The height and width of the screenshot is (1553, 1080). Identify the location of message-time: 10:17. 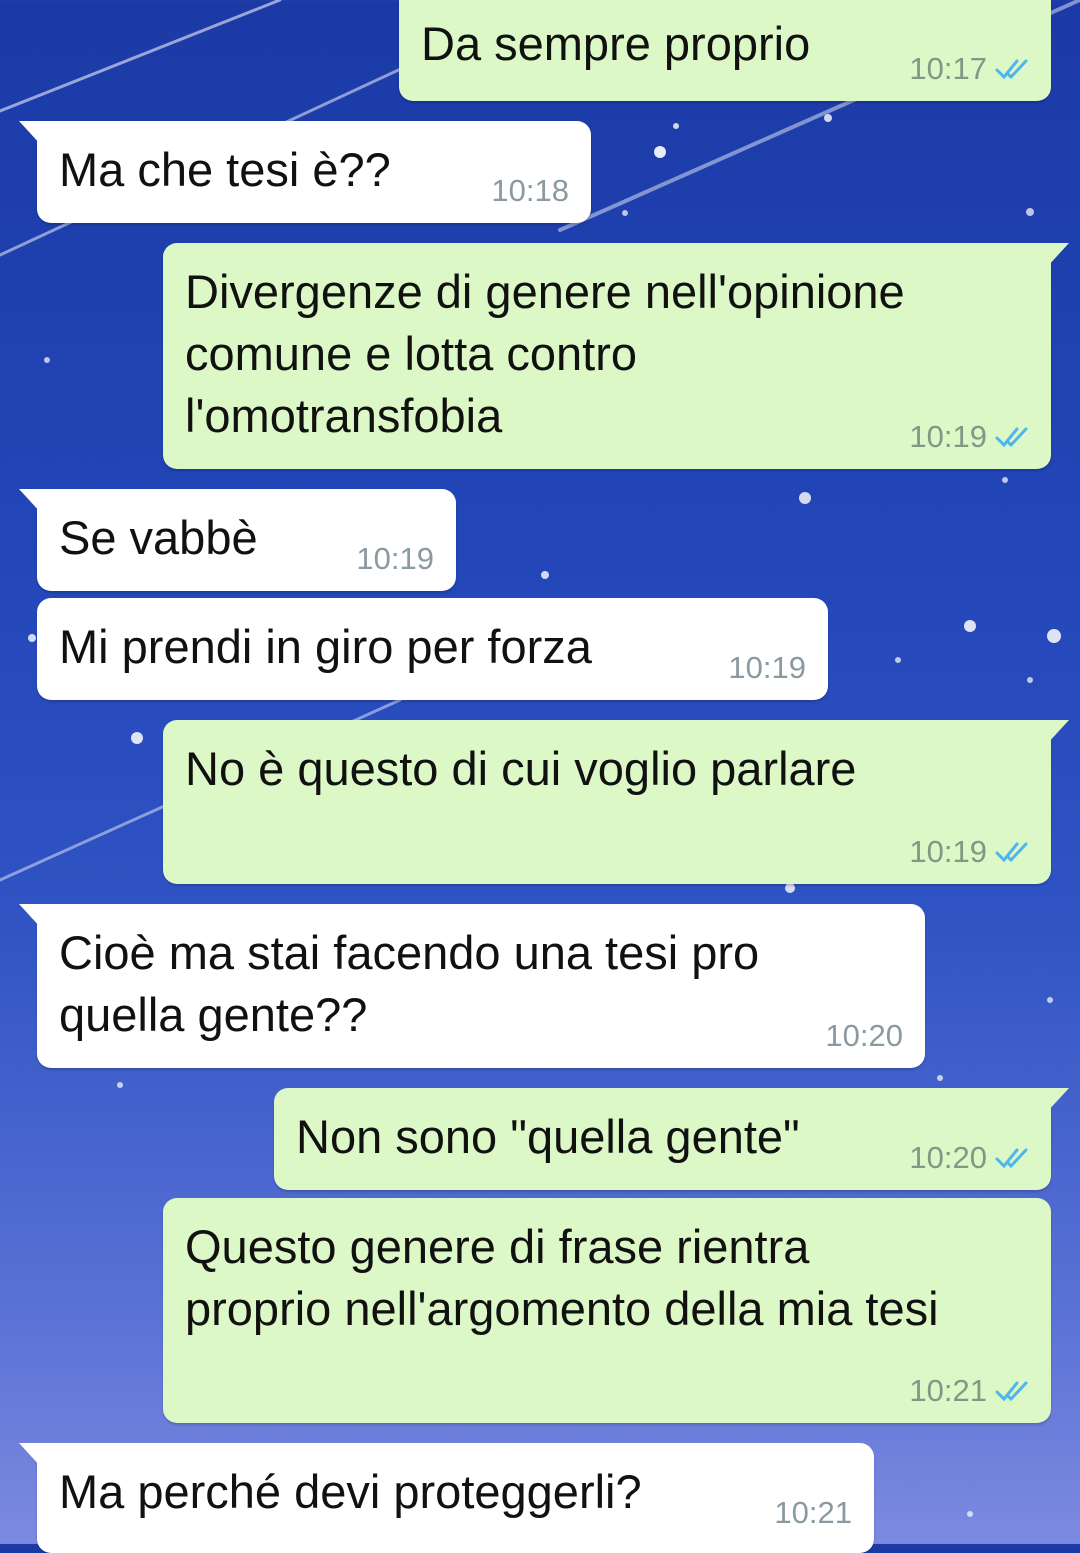
(948, 68).